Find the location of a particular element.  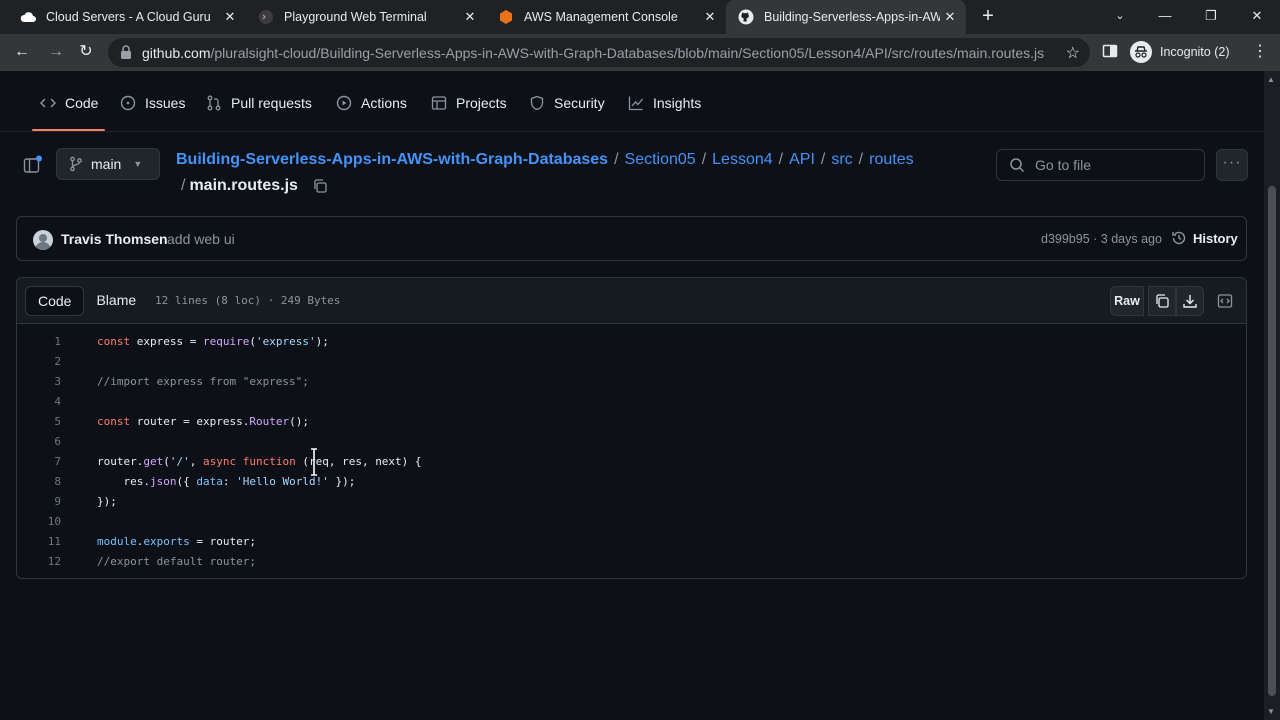

branch-name: main is located at coordinates (106, 164).